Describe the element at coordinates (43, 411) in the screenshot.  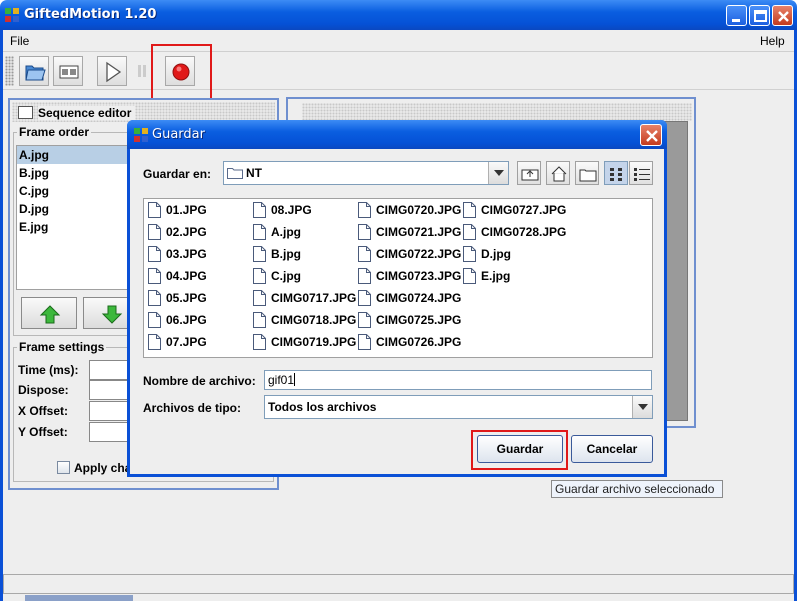
I see `x-offset-label: X Offset:` at that location.